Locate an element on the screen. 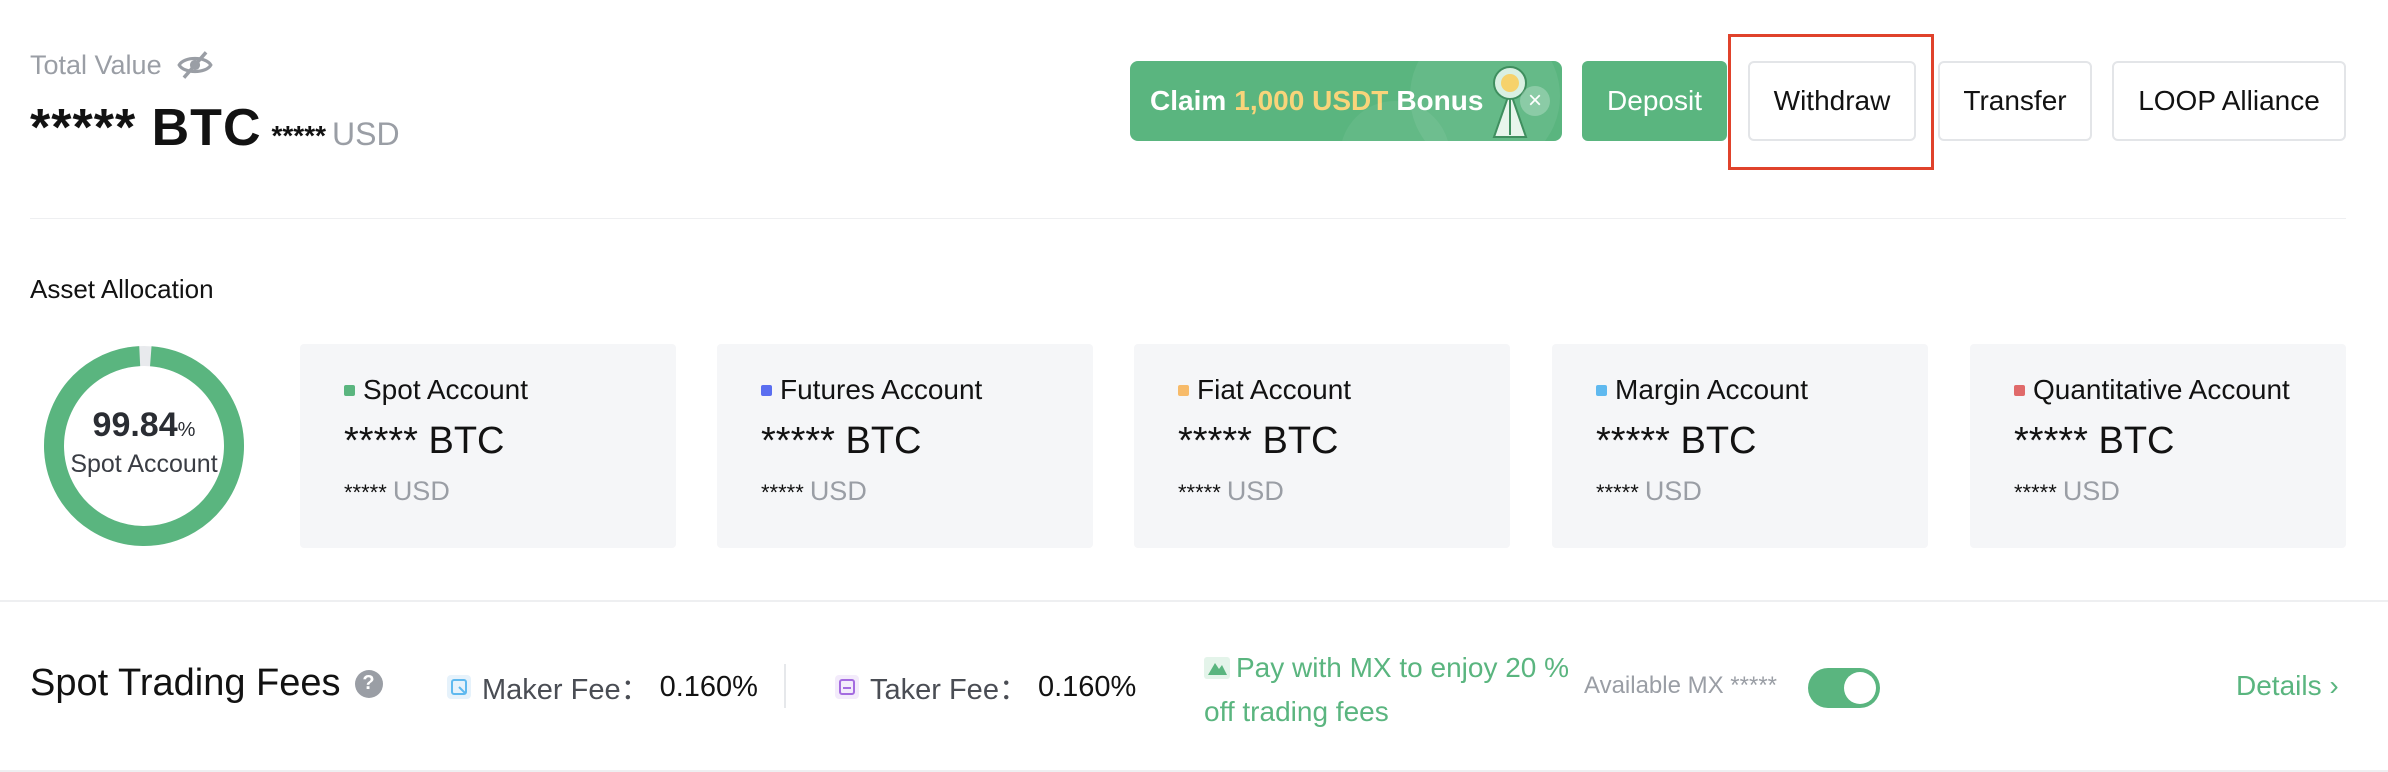 This screenshot has height=772, width=2388. banner-close-icon: × is located at coordinates (1535, 101).